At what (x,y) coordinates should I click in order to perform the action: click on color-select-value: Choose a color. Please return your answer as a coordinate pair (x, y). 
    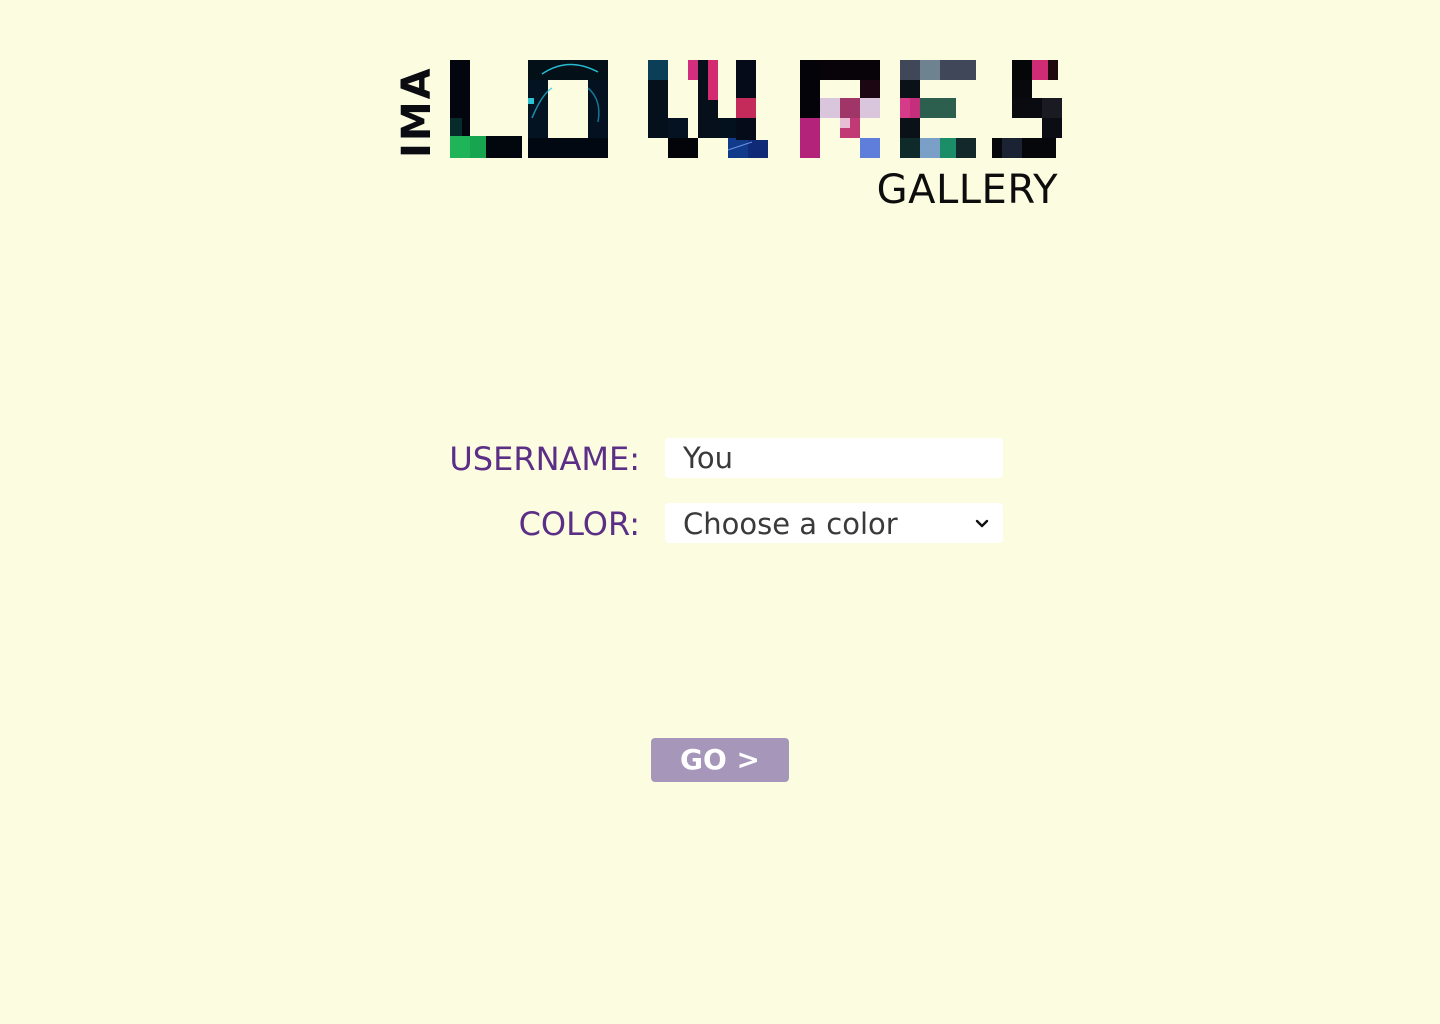
    Looking at the image, I should click on (790, 524).